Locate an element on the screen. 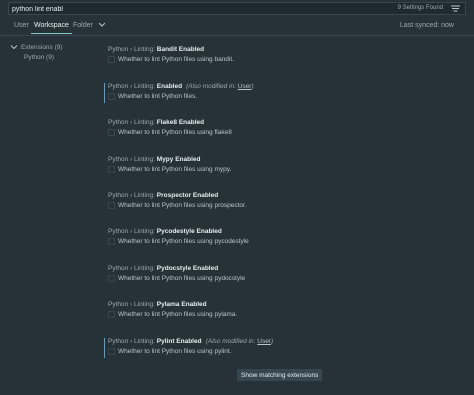 The width and height of the screenshot is (474, 395). clear-filter-icon is located at coordinates (455, 9).